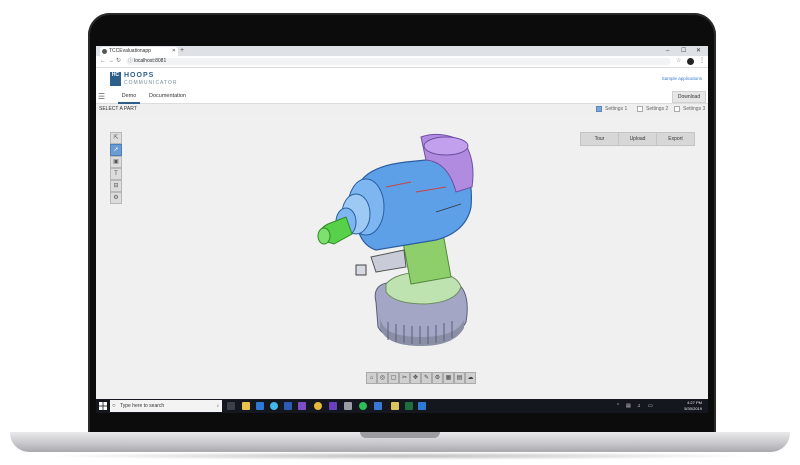 Image resolution: width=800 pixels, height=465 pixels. I want to click on search-icon: ○, so click(114, 406).